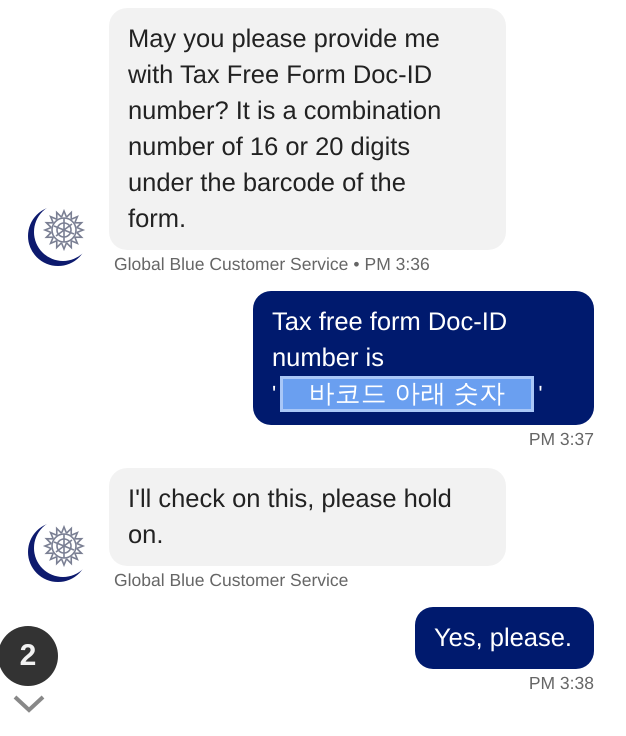  Describe the element at coordinates (503, 638) in the screenshot. I see `message-text: Yes, please.` at that location.